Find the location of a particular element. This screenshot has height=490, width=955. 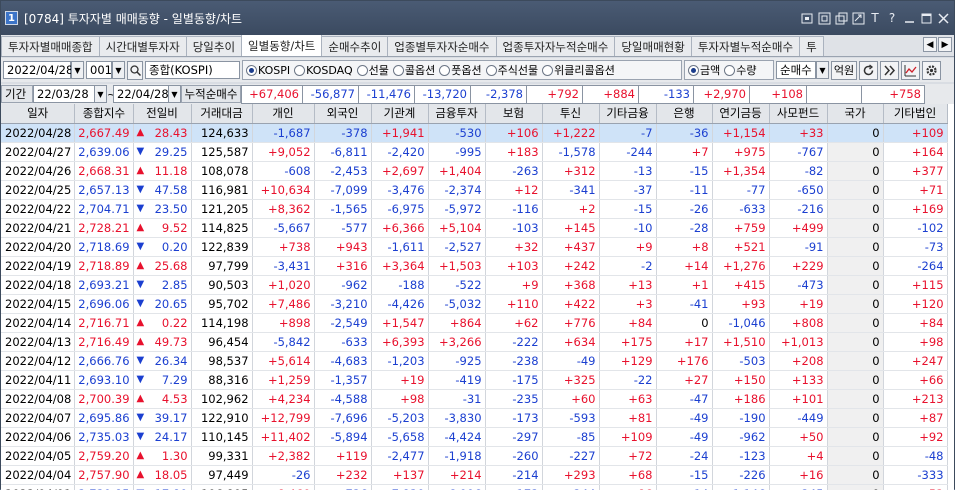

next-page-icon is located at coordinates (889, 70).